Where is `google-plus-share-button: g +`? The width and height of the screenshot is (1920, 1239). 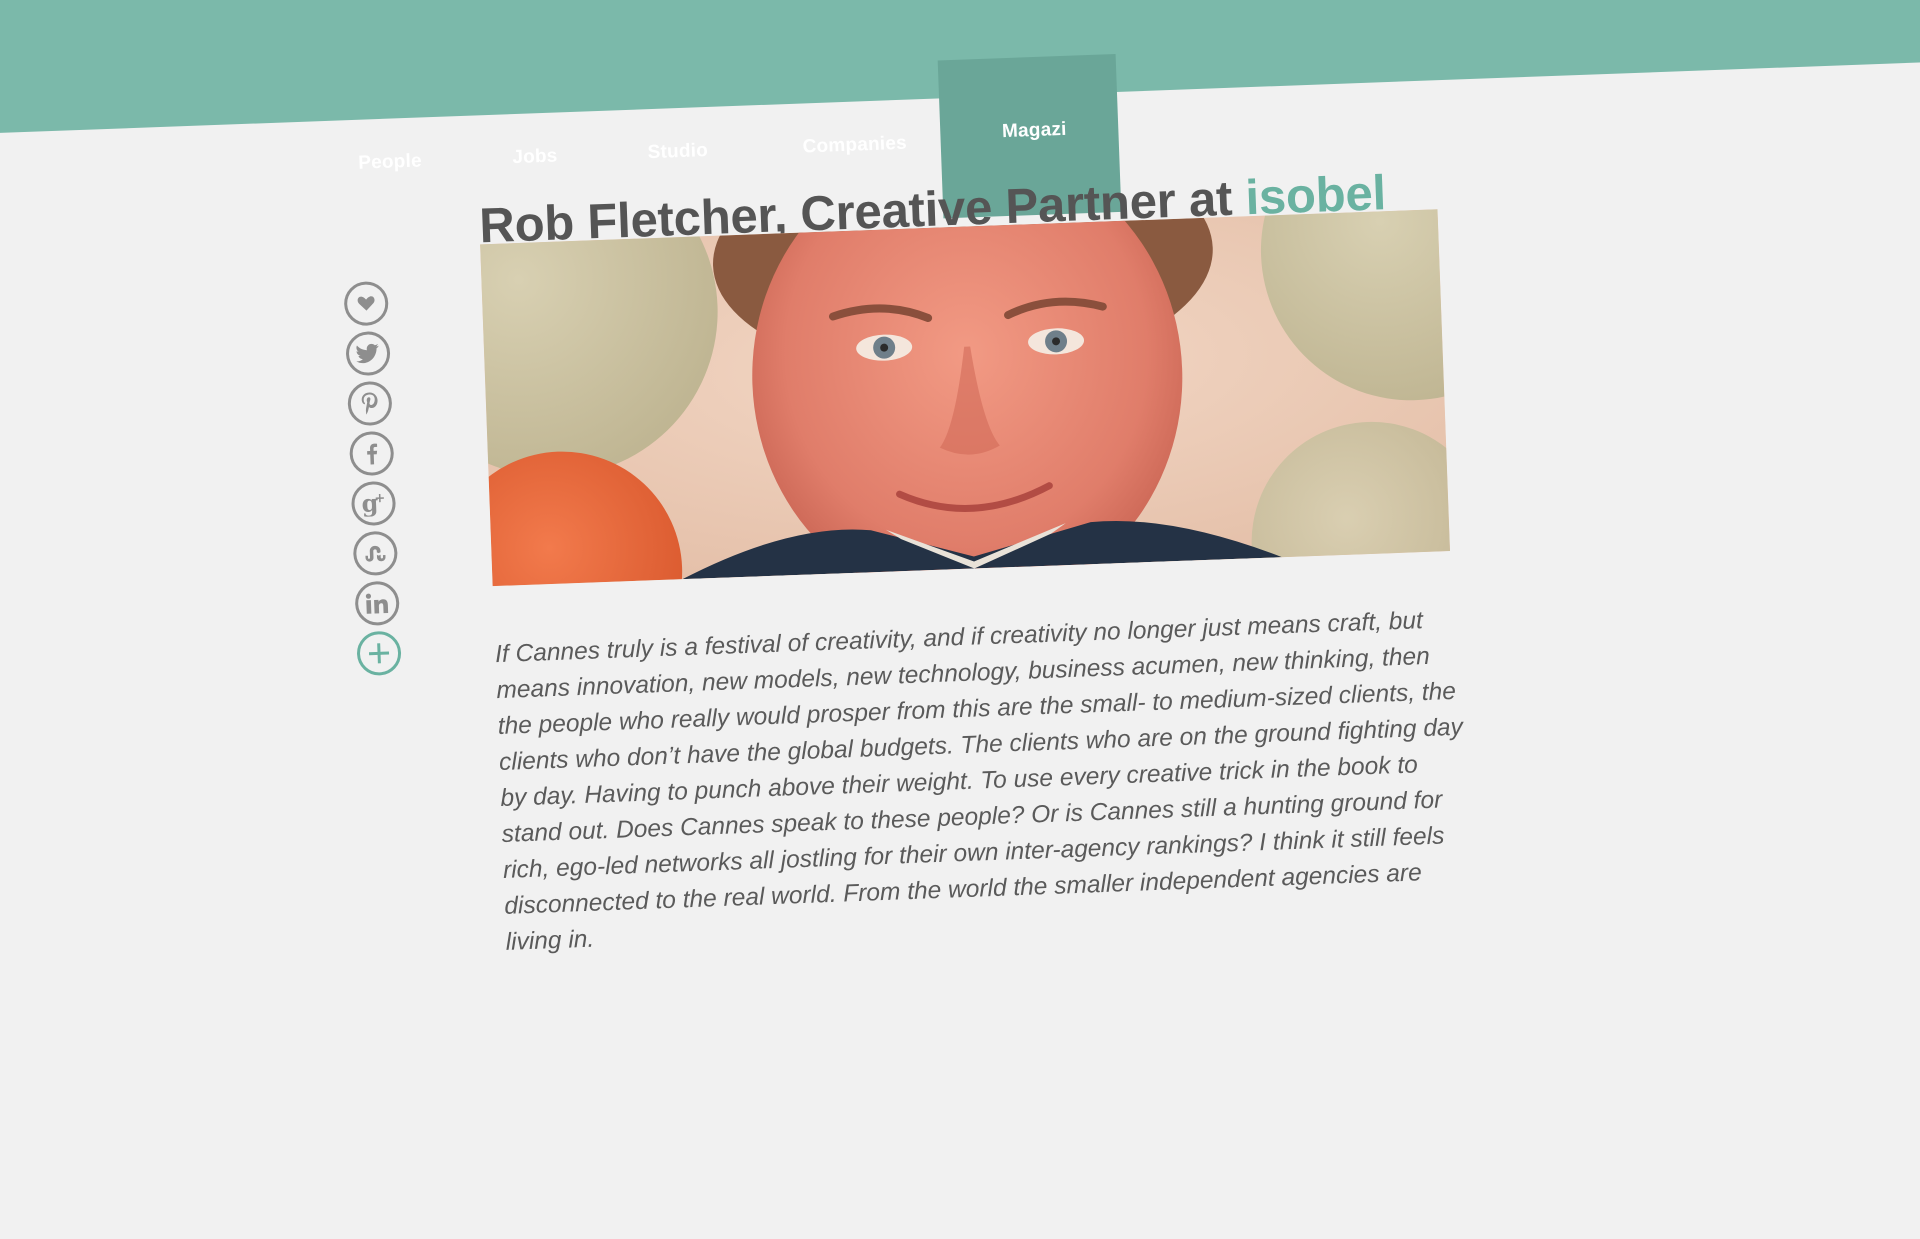
google-plus-share-button: g + is located at coordinates (373, 503).